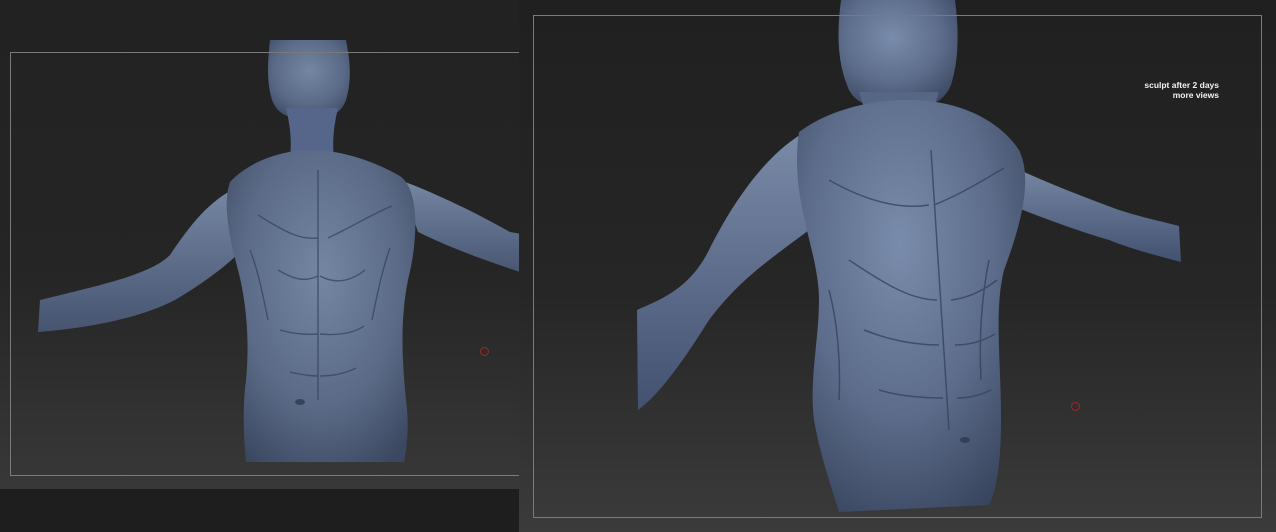  Describe the element at coordinates (1181, 85) in the screenshot. I see `caption-line-1: sculpt after 2 days` at that location.